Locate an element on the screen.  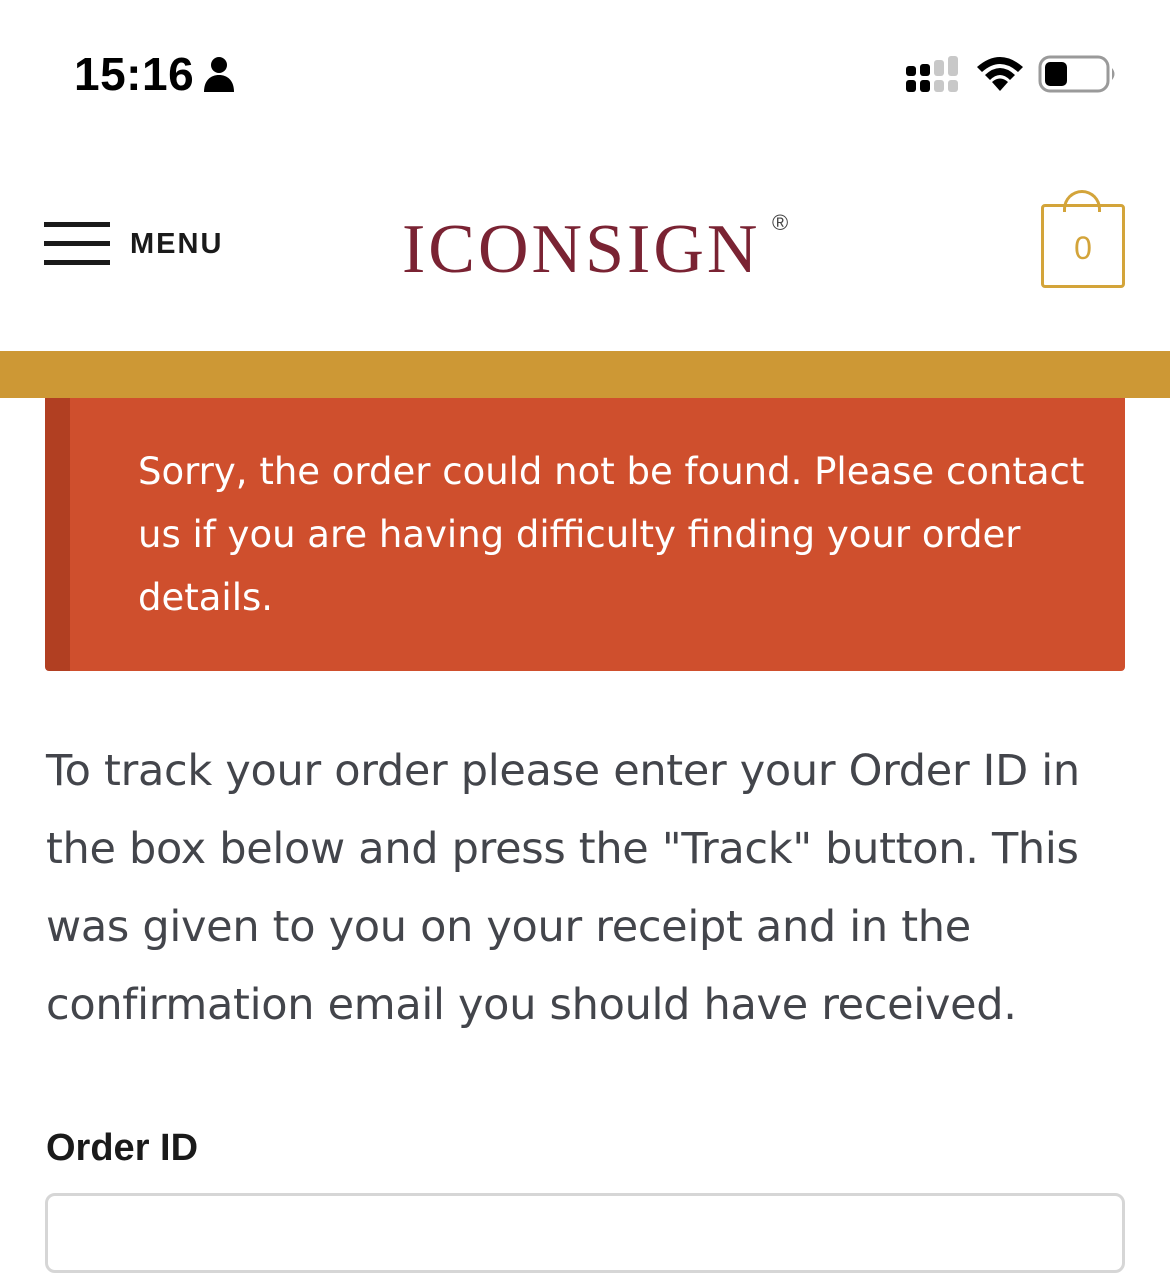
site-logo: ICONSIGN ® is located at coordinates (600, 248).